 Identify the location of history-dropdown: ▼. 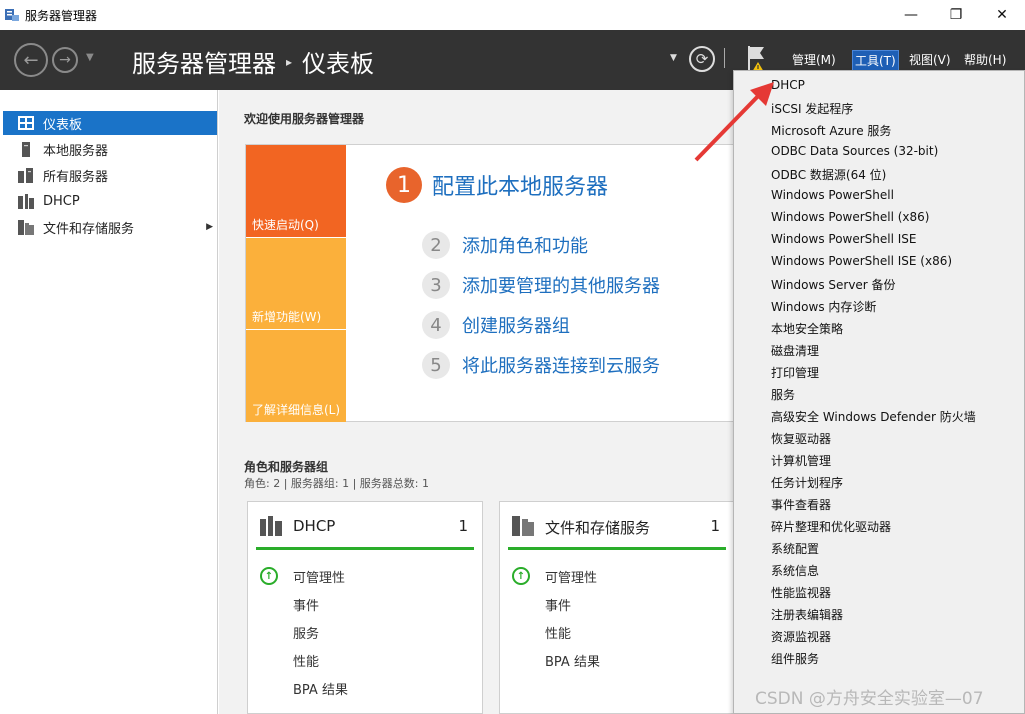
(90, 57).